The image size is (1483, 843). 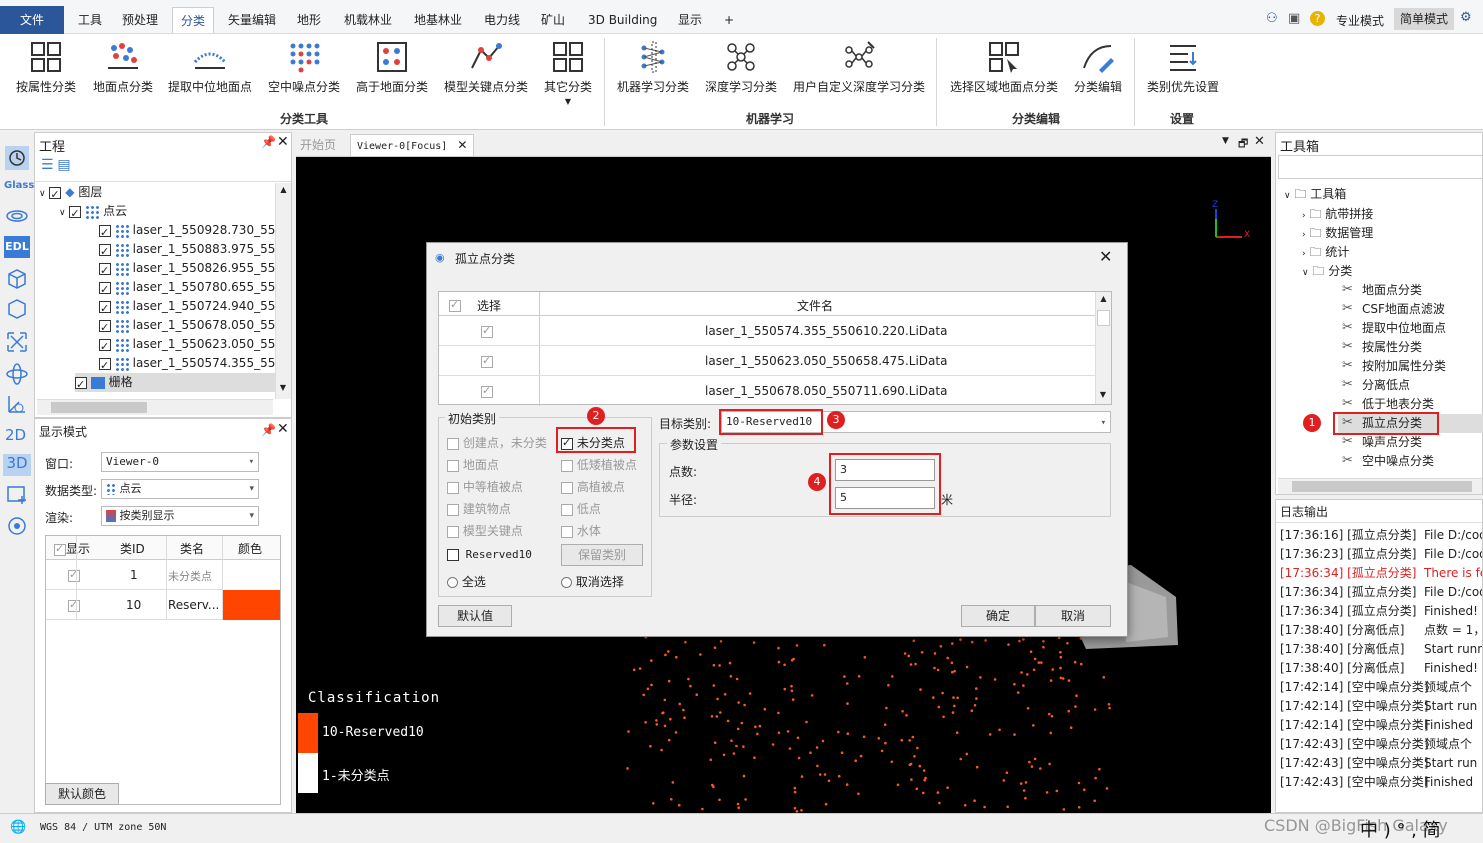 What do you see at coordinates (1394, 328) in the screenshot?
I see `tool-item: 提取中位地面点` at bounding box center [1394, 328].